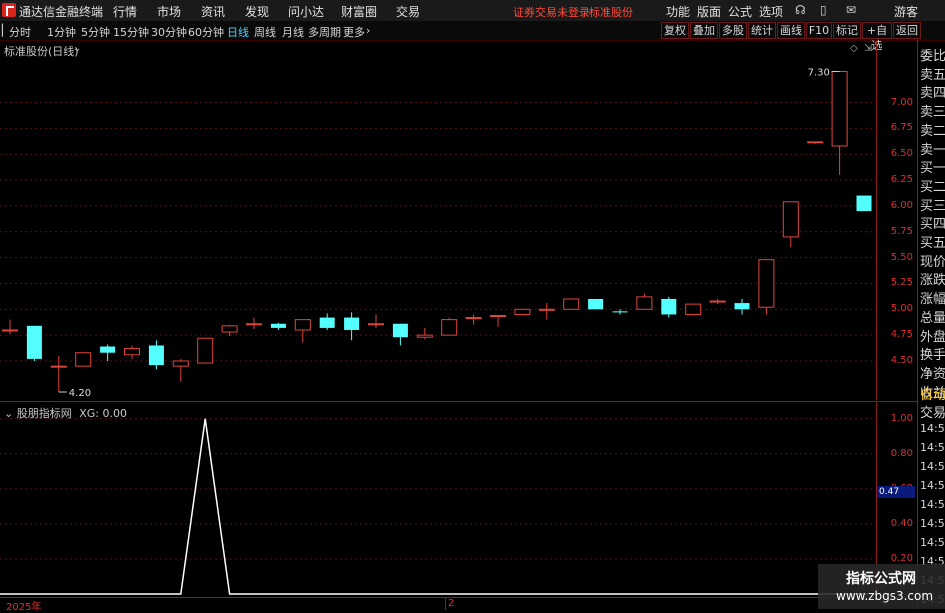 Image resolution: width=945 pixels, height=613 pixels. Describe the element at coordinates (257, 11) in the screenshot. I see `menu-item-discover: 发现` at that location.